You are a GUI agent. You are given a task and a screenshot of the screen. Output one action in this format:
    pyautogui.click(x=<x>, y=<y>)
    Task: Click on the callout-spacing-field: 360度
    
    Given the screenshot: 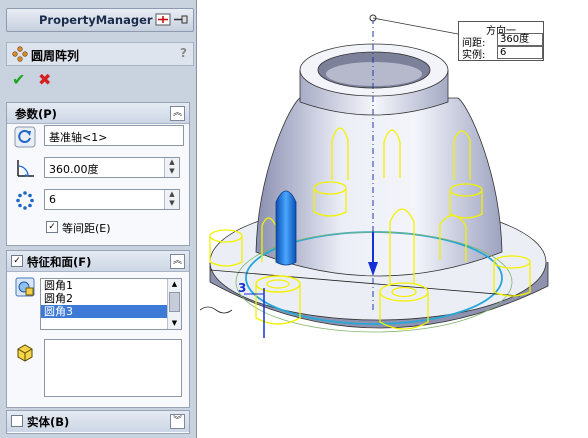 What is the action you would take?
    pyautogui.click(x=520, y=39)
    